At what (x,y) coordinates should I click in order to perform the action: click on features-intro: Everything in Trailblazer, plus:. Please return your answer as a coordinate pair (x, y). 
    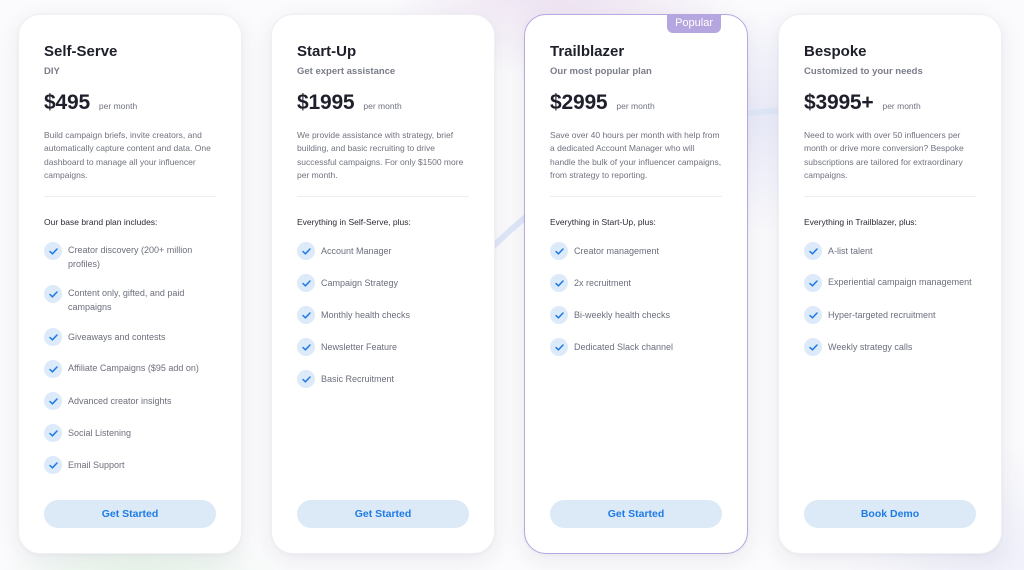
    Looking at the image, I should click on (860, 222).